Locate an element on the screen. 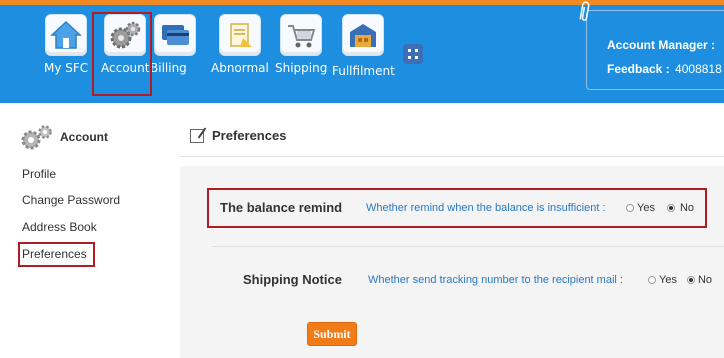 The image size is (724, 358). nav-item-billing: Billing is located at coordinates (173, 44).